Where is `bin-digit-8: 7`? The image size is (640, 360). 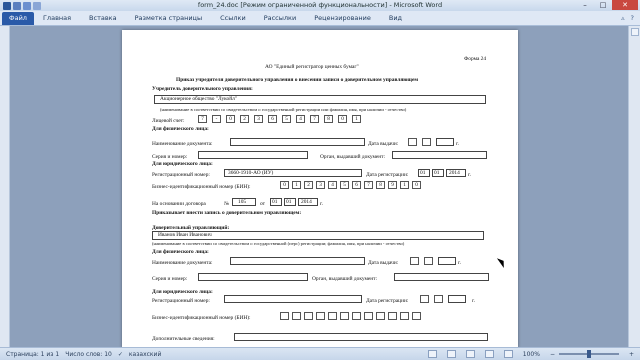
bin-digit-8: 7 is located at coordinates (368, 185).